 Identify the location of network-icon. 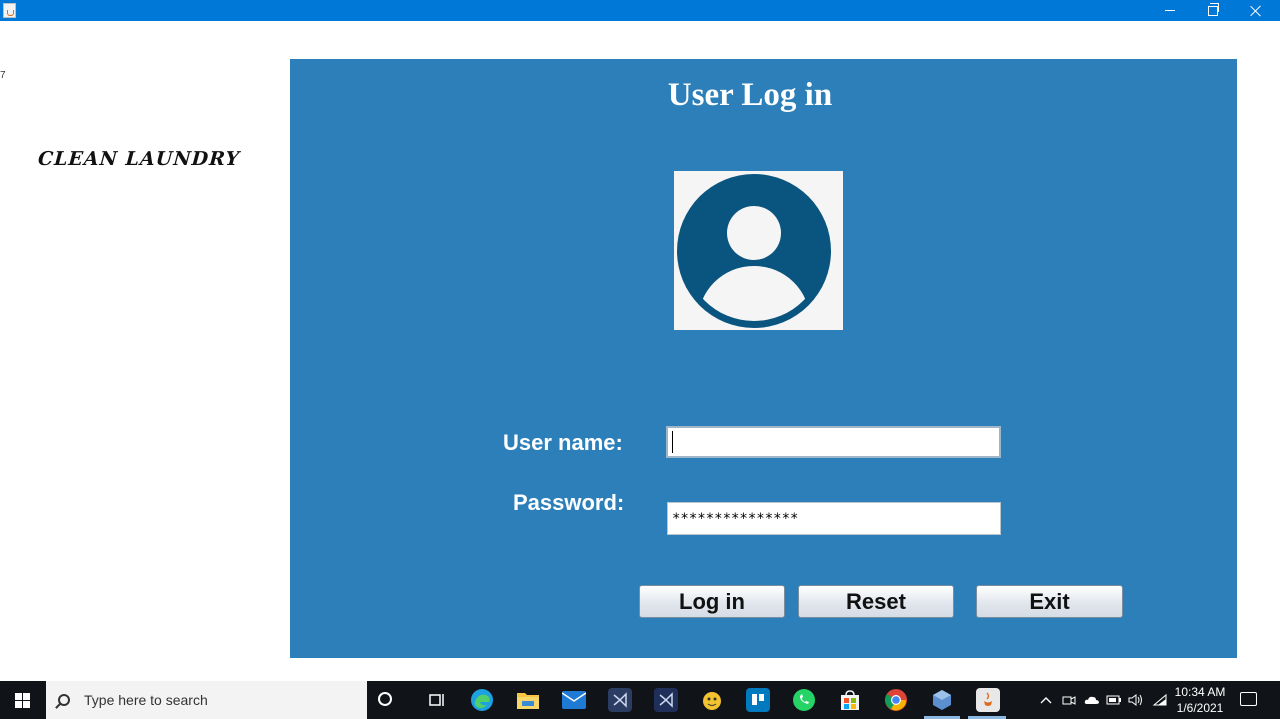
(1160, 700).